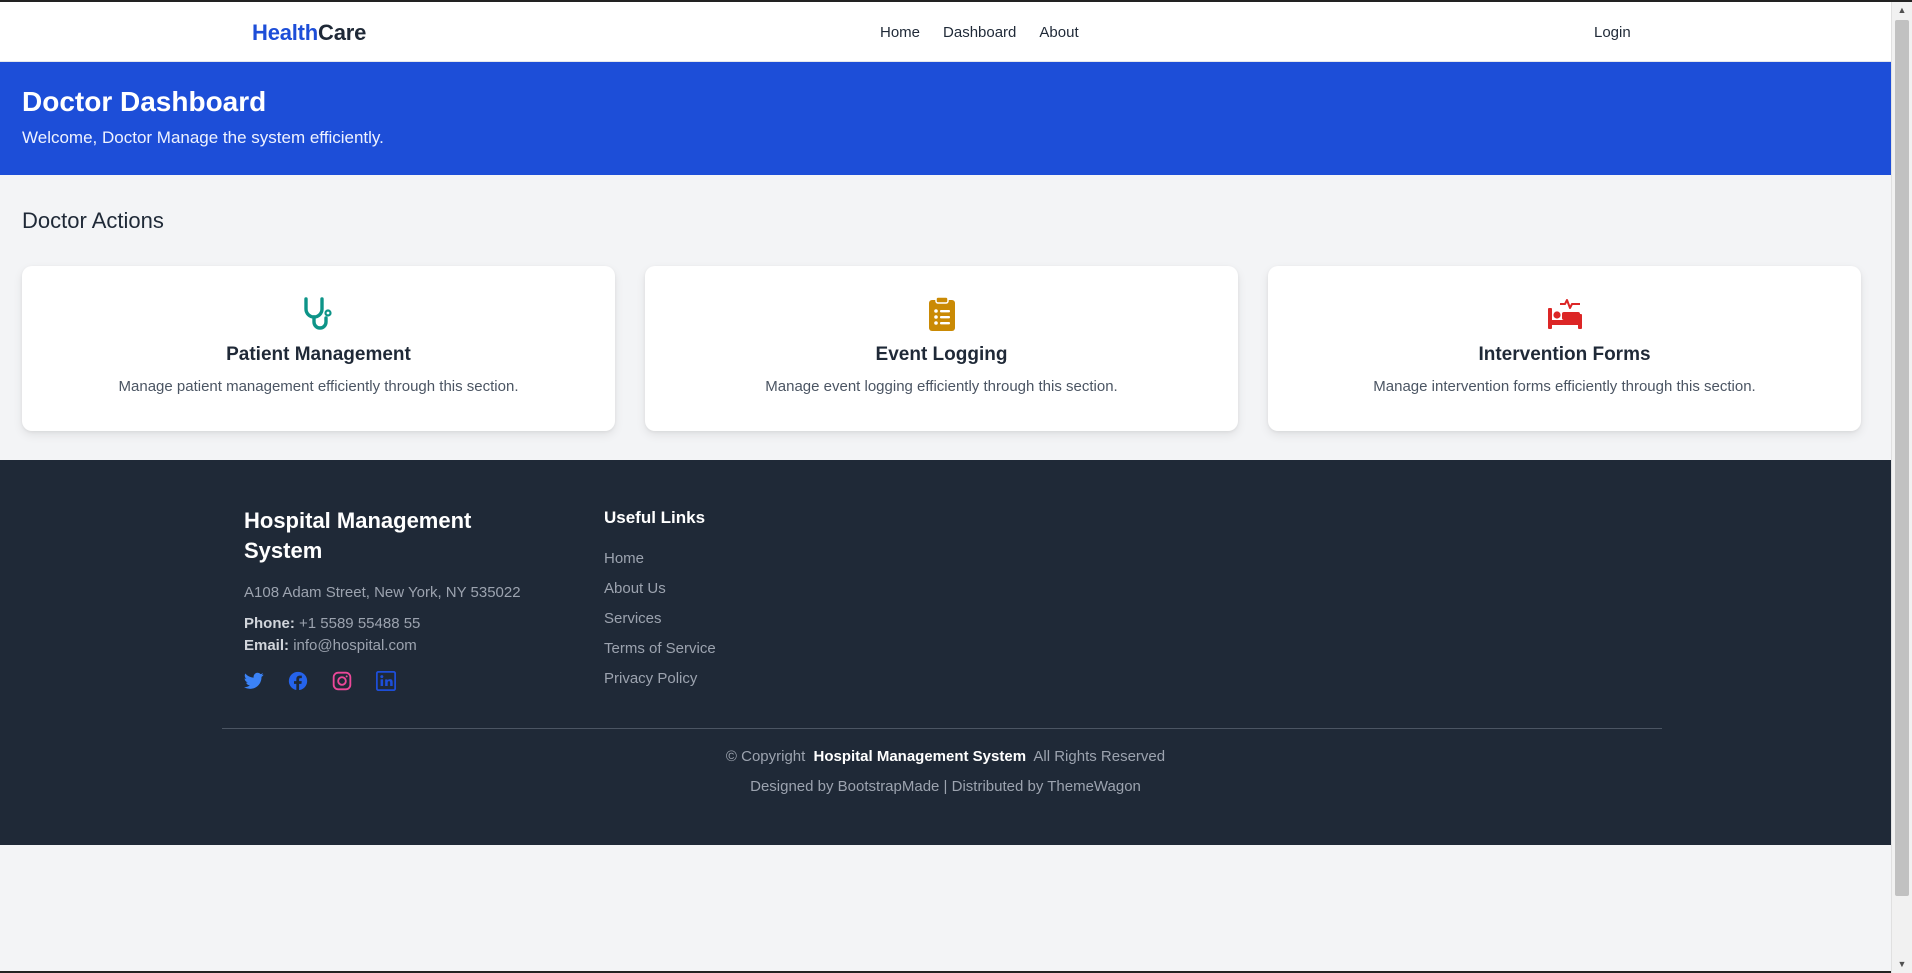 The height and width of the screenshot is (973, 1912). What do you see at coordinates (1564, 354) in the screenshot?
I see `card-title: Intervention Forms` at bounding box center [1564, 354].